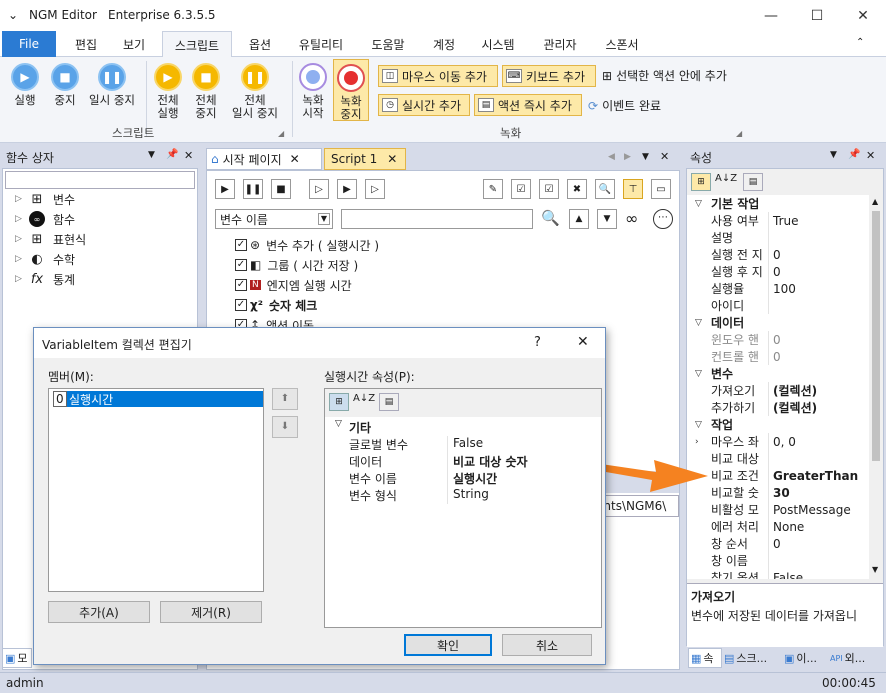 This screenshot has width=886, height=693. Describe the element at coordinates (778, 356) in the screenshot. I see `property-row: 컨트롤 핸 0` at that location.